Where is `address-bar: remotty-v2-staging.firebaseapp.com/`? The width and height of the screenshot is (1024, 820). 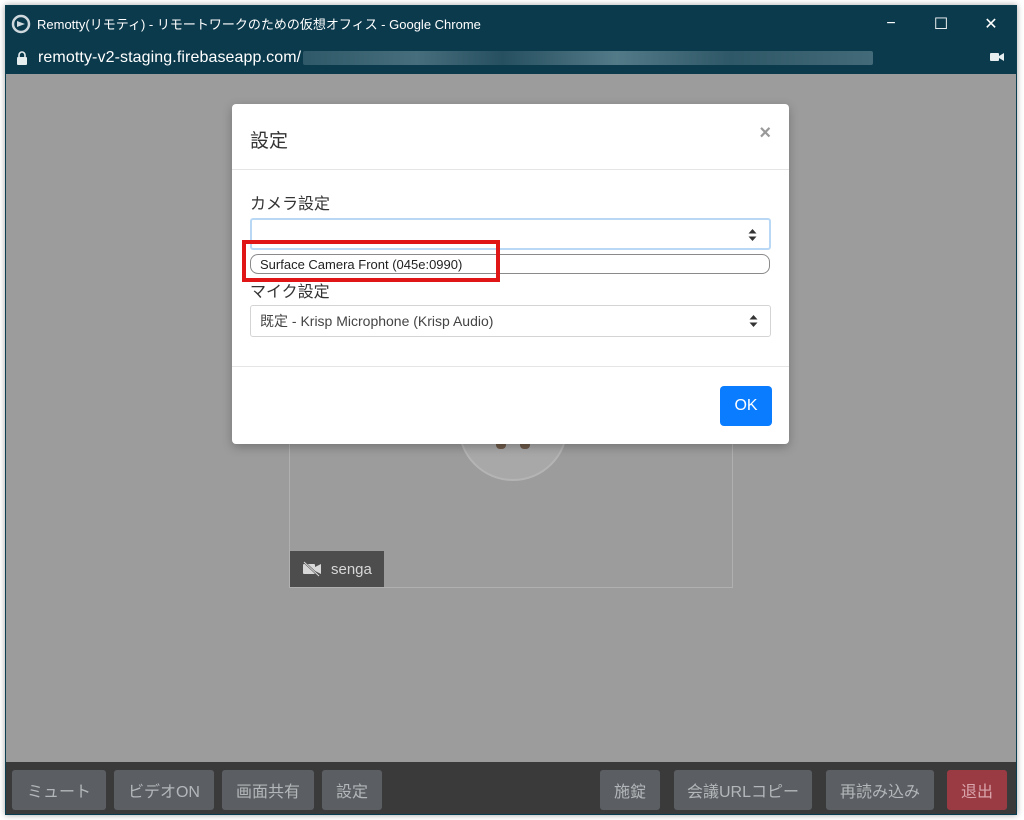
address-bar: remotty-v2-staging.firebaseapp.com/ is located at coordinates (511, 57).